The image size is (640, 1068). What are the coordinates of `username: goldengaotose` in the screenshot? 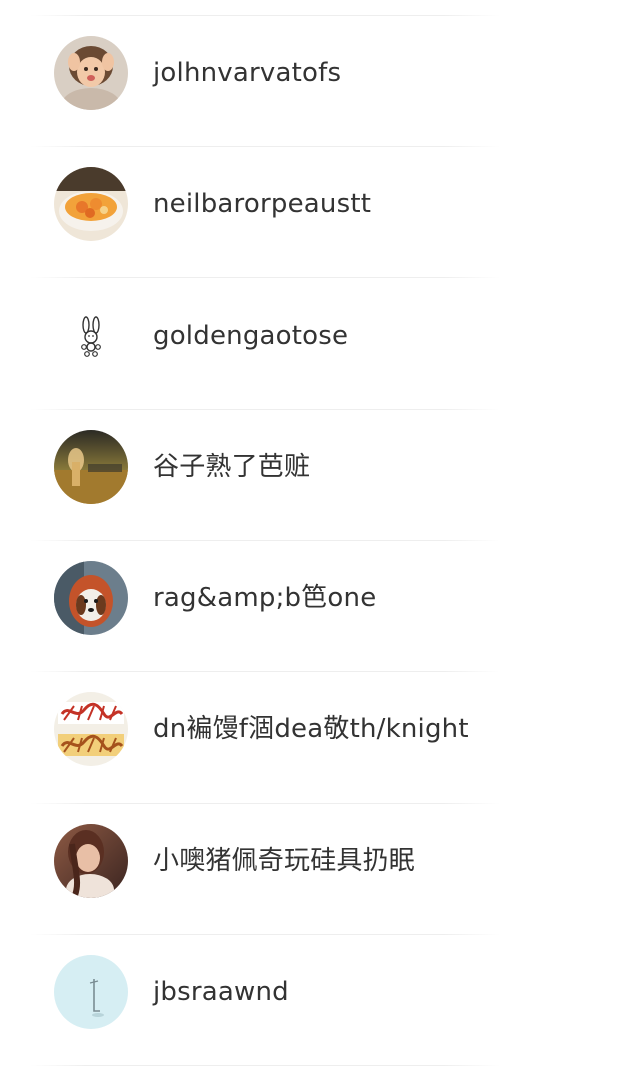 It's located at (251, 336).